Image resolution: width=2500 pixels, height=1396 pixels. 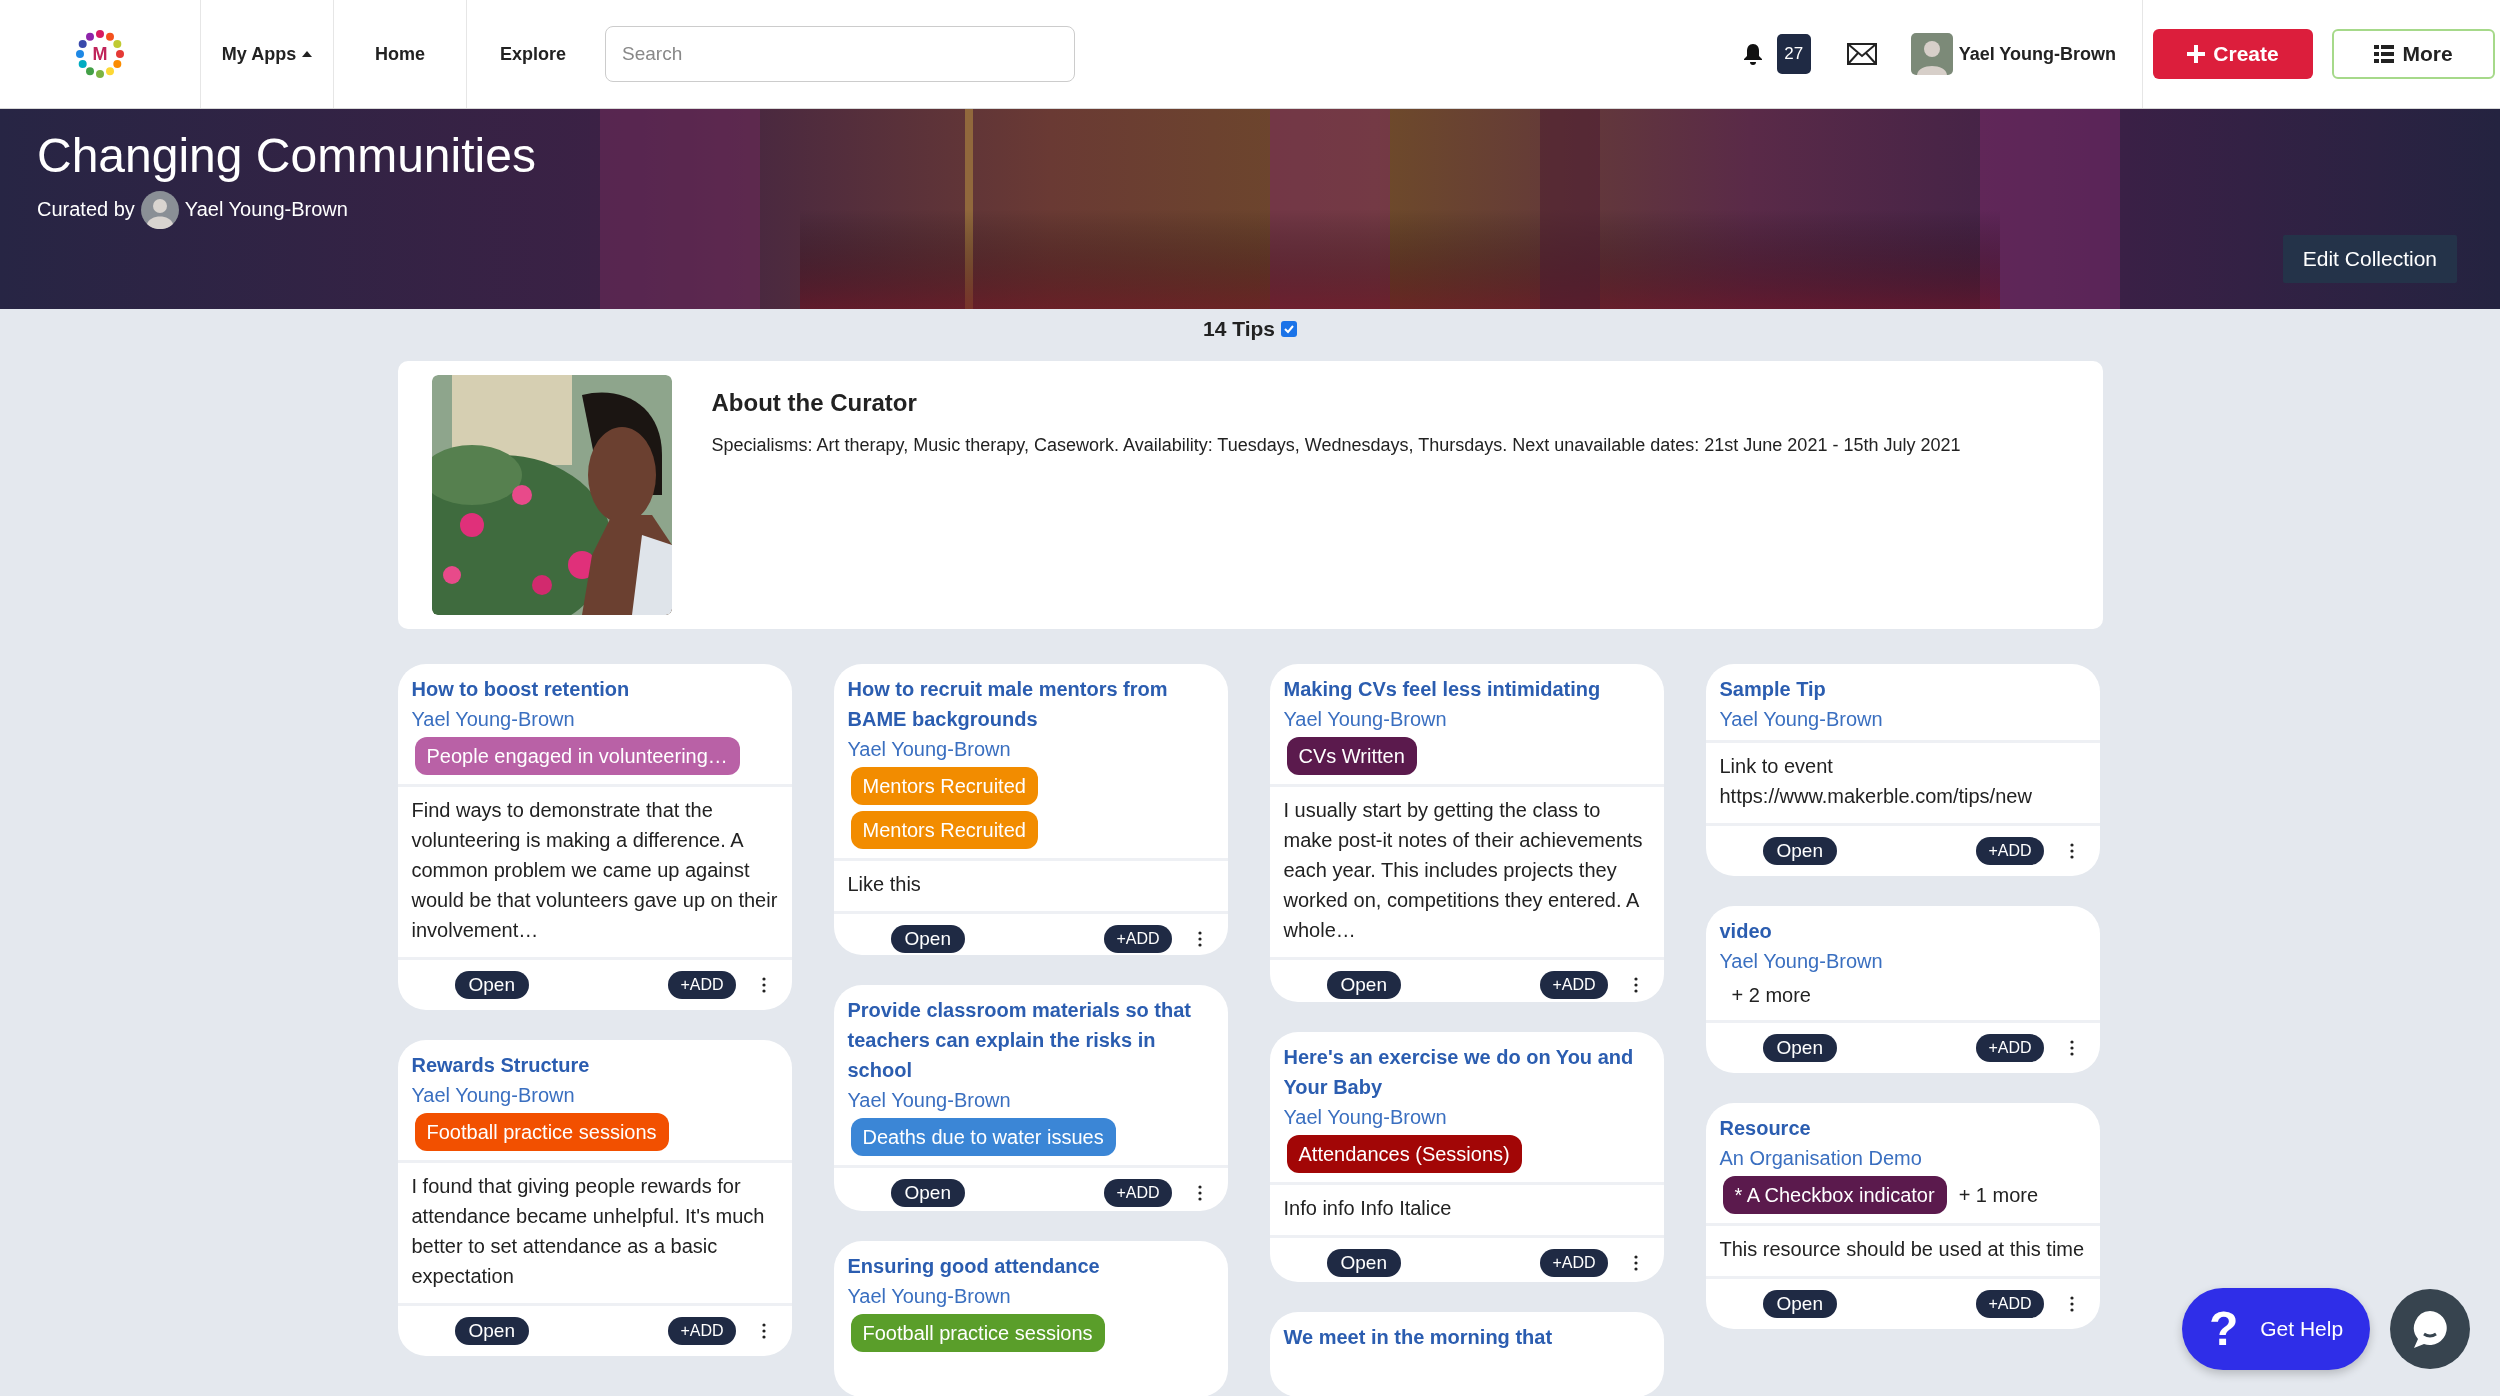 I want to click on indicator-tag: Deaths due to water issues, so click(x=983, y=1136).